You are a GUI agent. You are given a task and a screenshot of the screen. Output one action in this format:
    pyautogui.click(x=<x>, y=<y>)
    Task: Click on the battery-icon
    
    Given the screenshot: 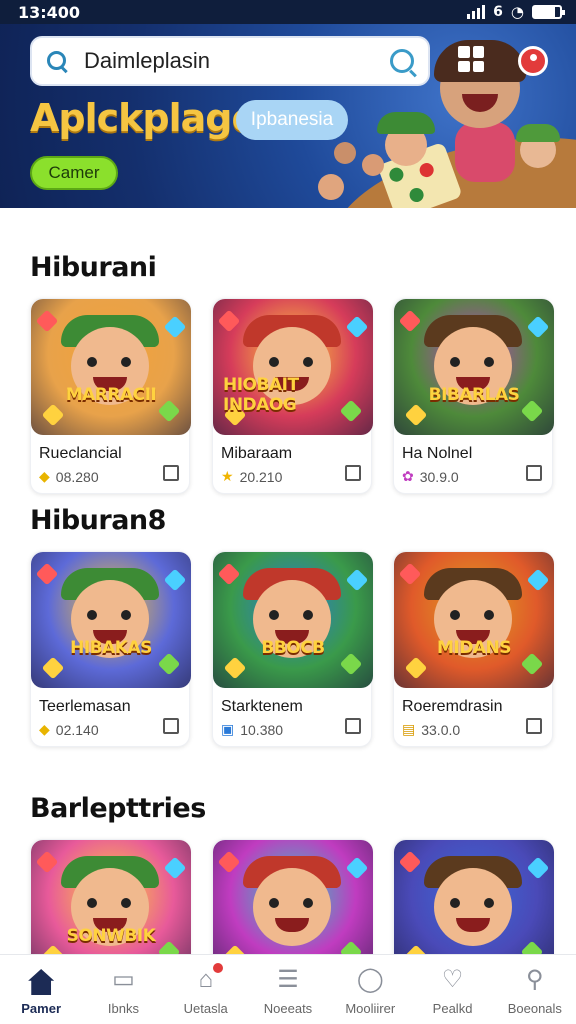 What is the action you would take?
    pyautogui.click(x=548, y=12)
    